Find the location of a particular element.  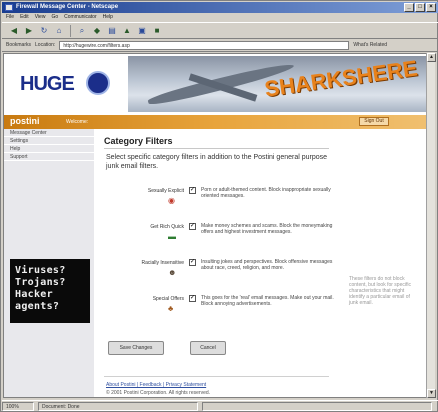

search-icon: ⌕ is located at coordinates (82, 31).